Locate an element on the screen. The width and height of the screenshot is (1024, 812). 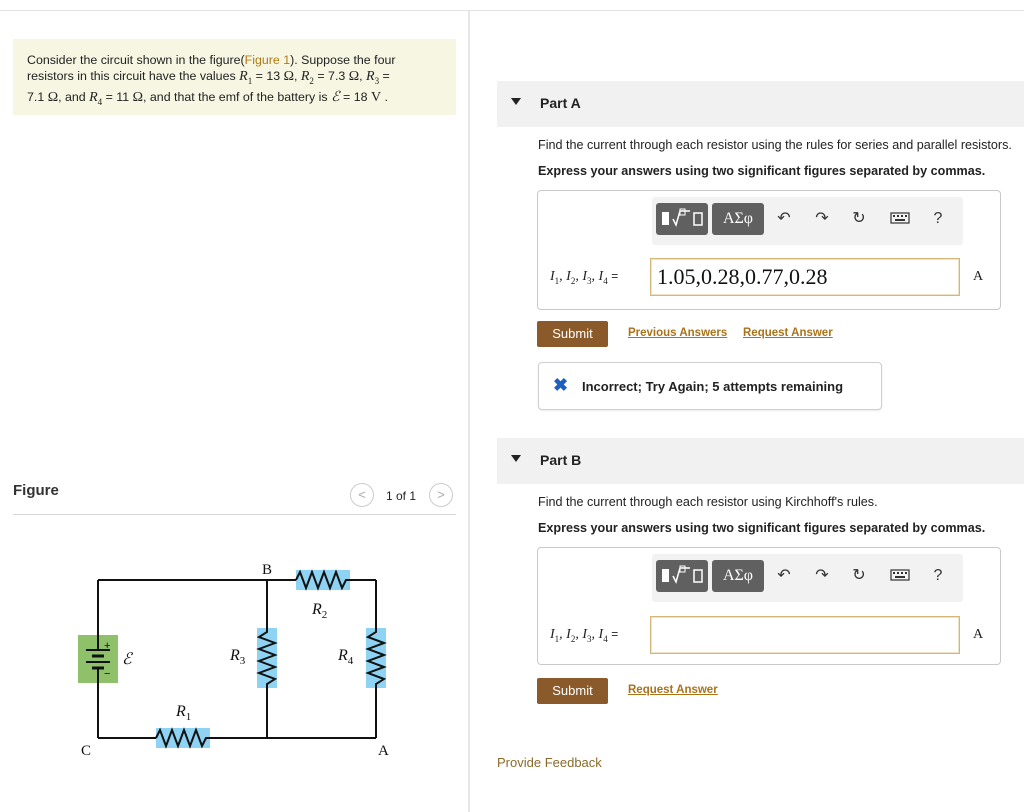
panel-divider is located at coordinates (469, 411).